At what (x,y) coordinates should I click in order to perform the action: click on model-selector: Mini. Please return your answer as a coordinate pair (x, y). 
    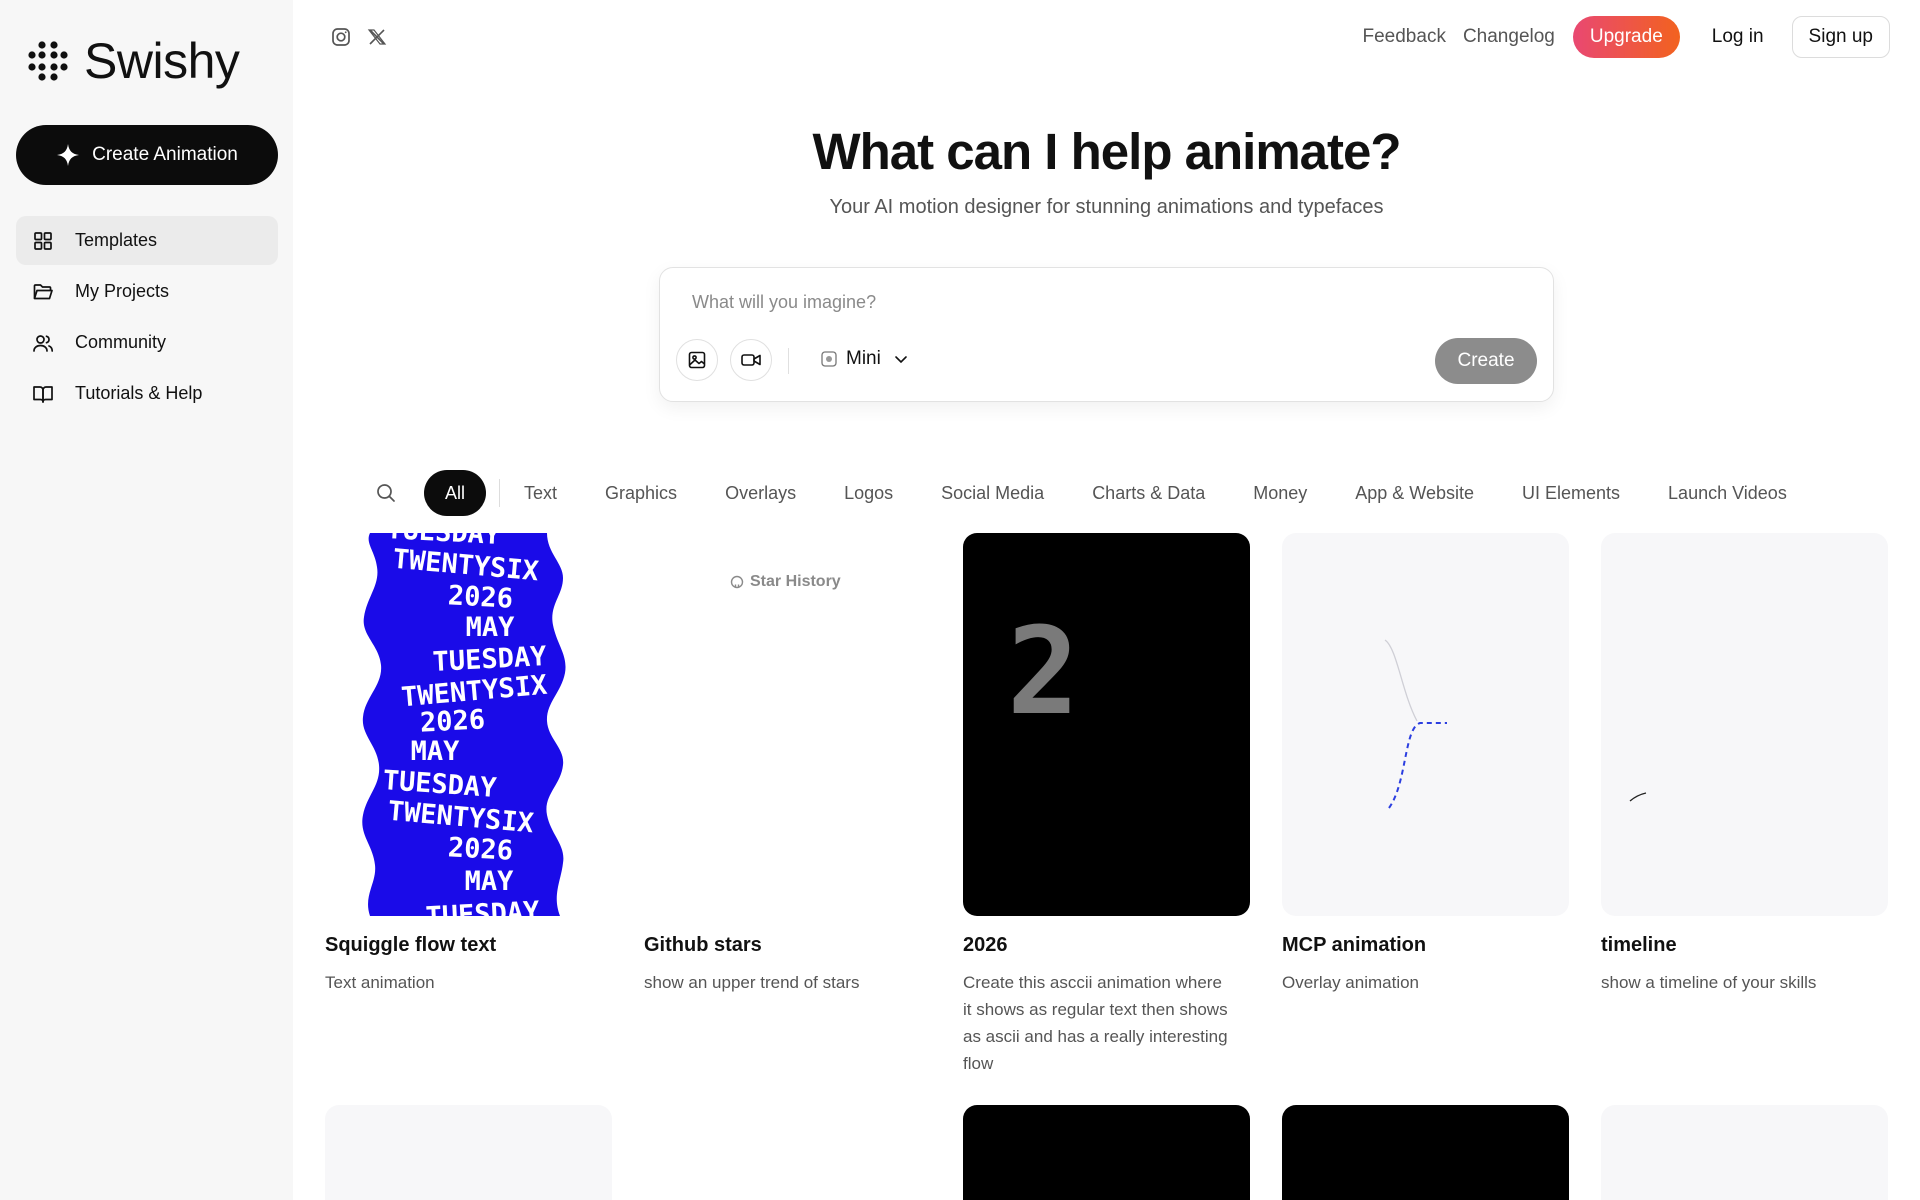
    Looking at the image, I should click on (864, 359).